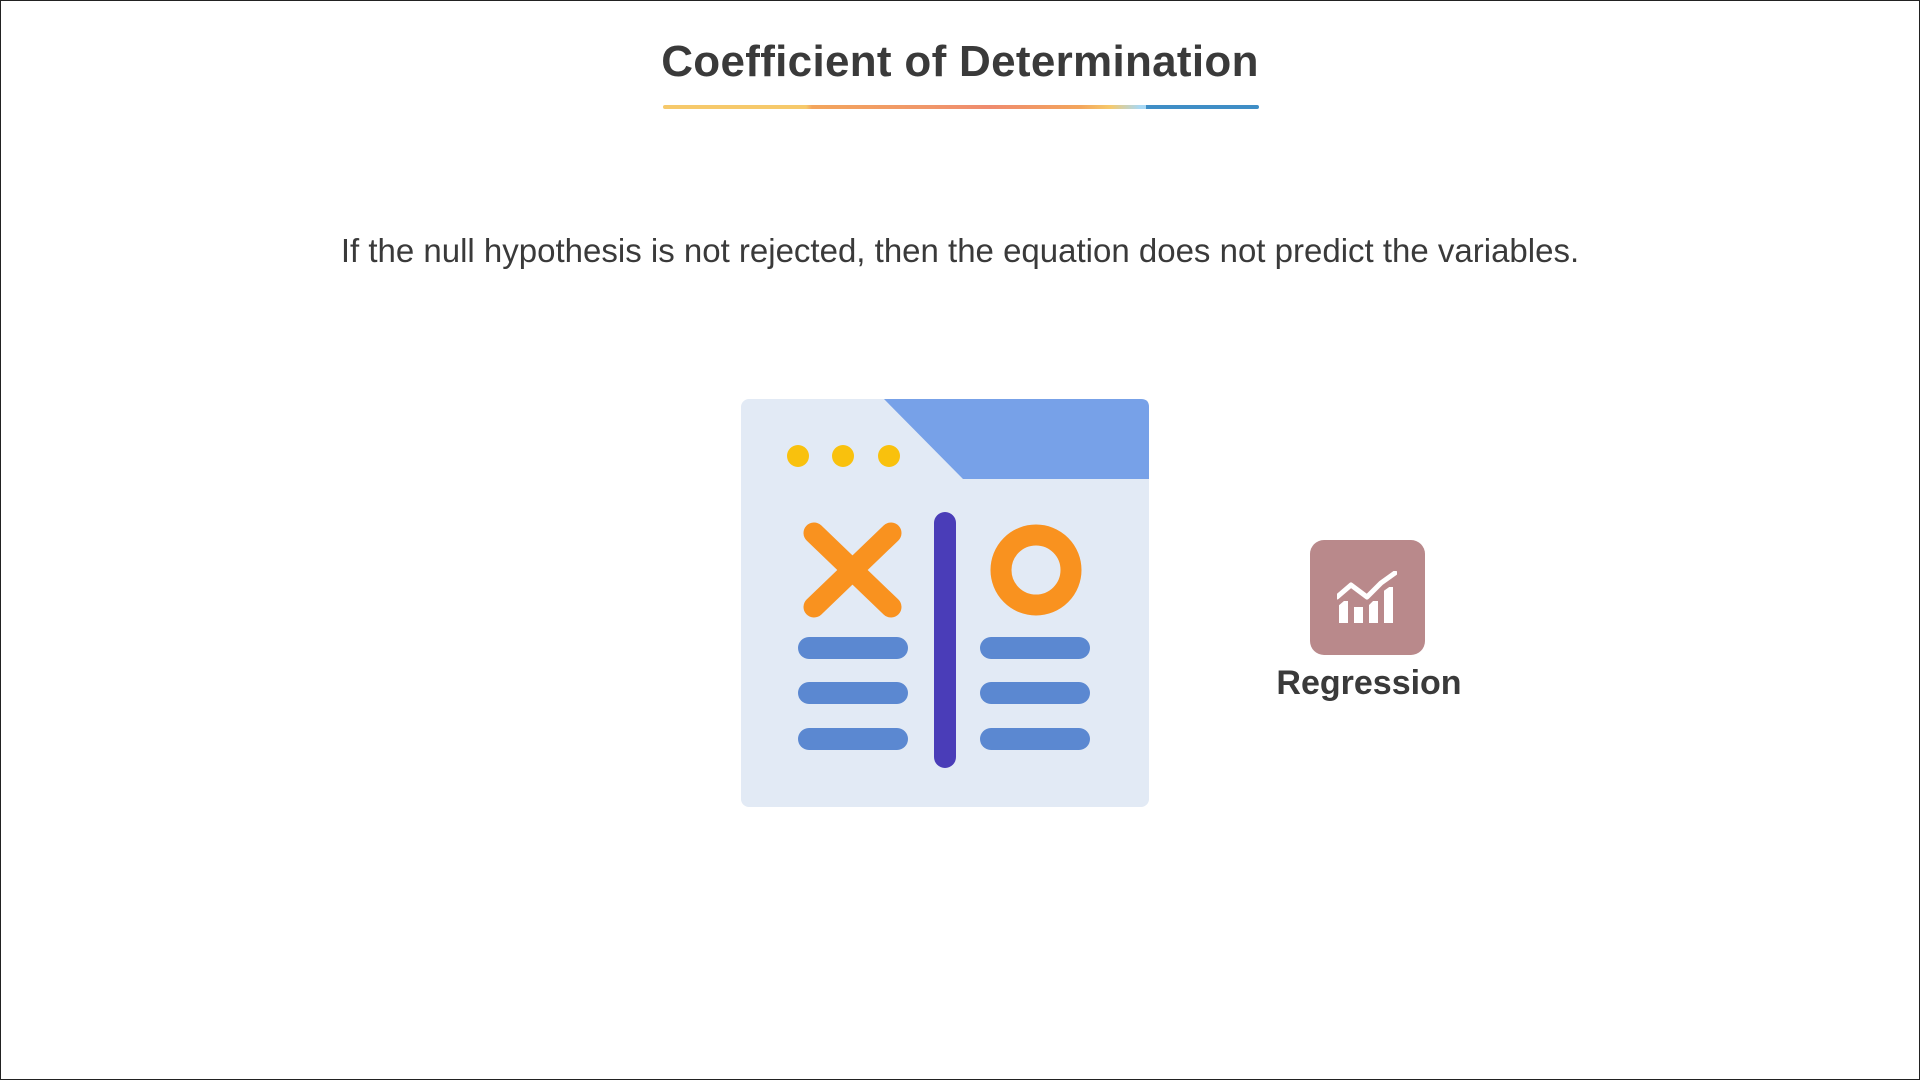  I want to click on document-illustration-svg, so click(945, 603).